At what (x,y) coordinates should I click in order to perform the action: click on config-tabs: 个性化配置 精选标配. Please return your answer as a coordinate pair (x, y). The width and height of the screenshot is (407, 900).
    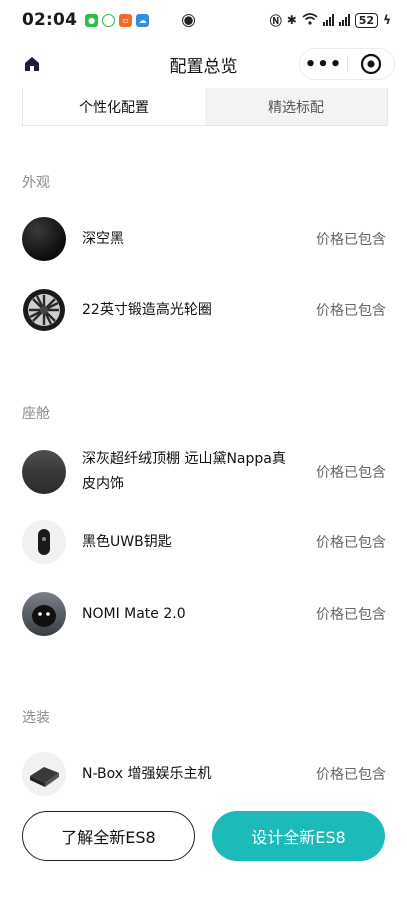
    Looking at the image, I should click on (205, 107).